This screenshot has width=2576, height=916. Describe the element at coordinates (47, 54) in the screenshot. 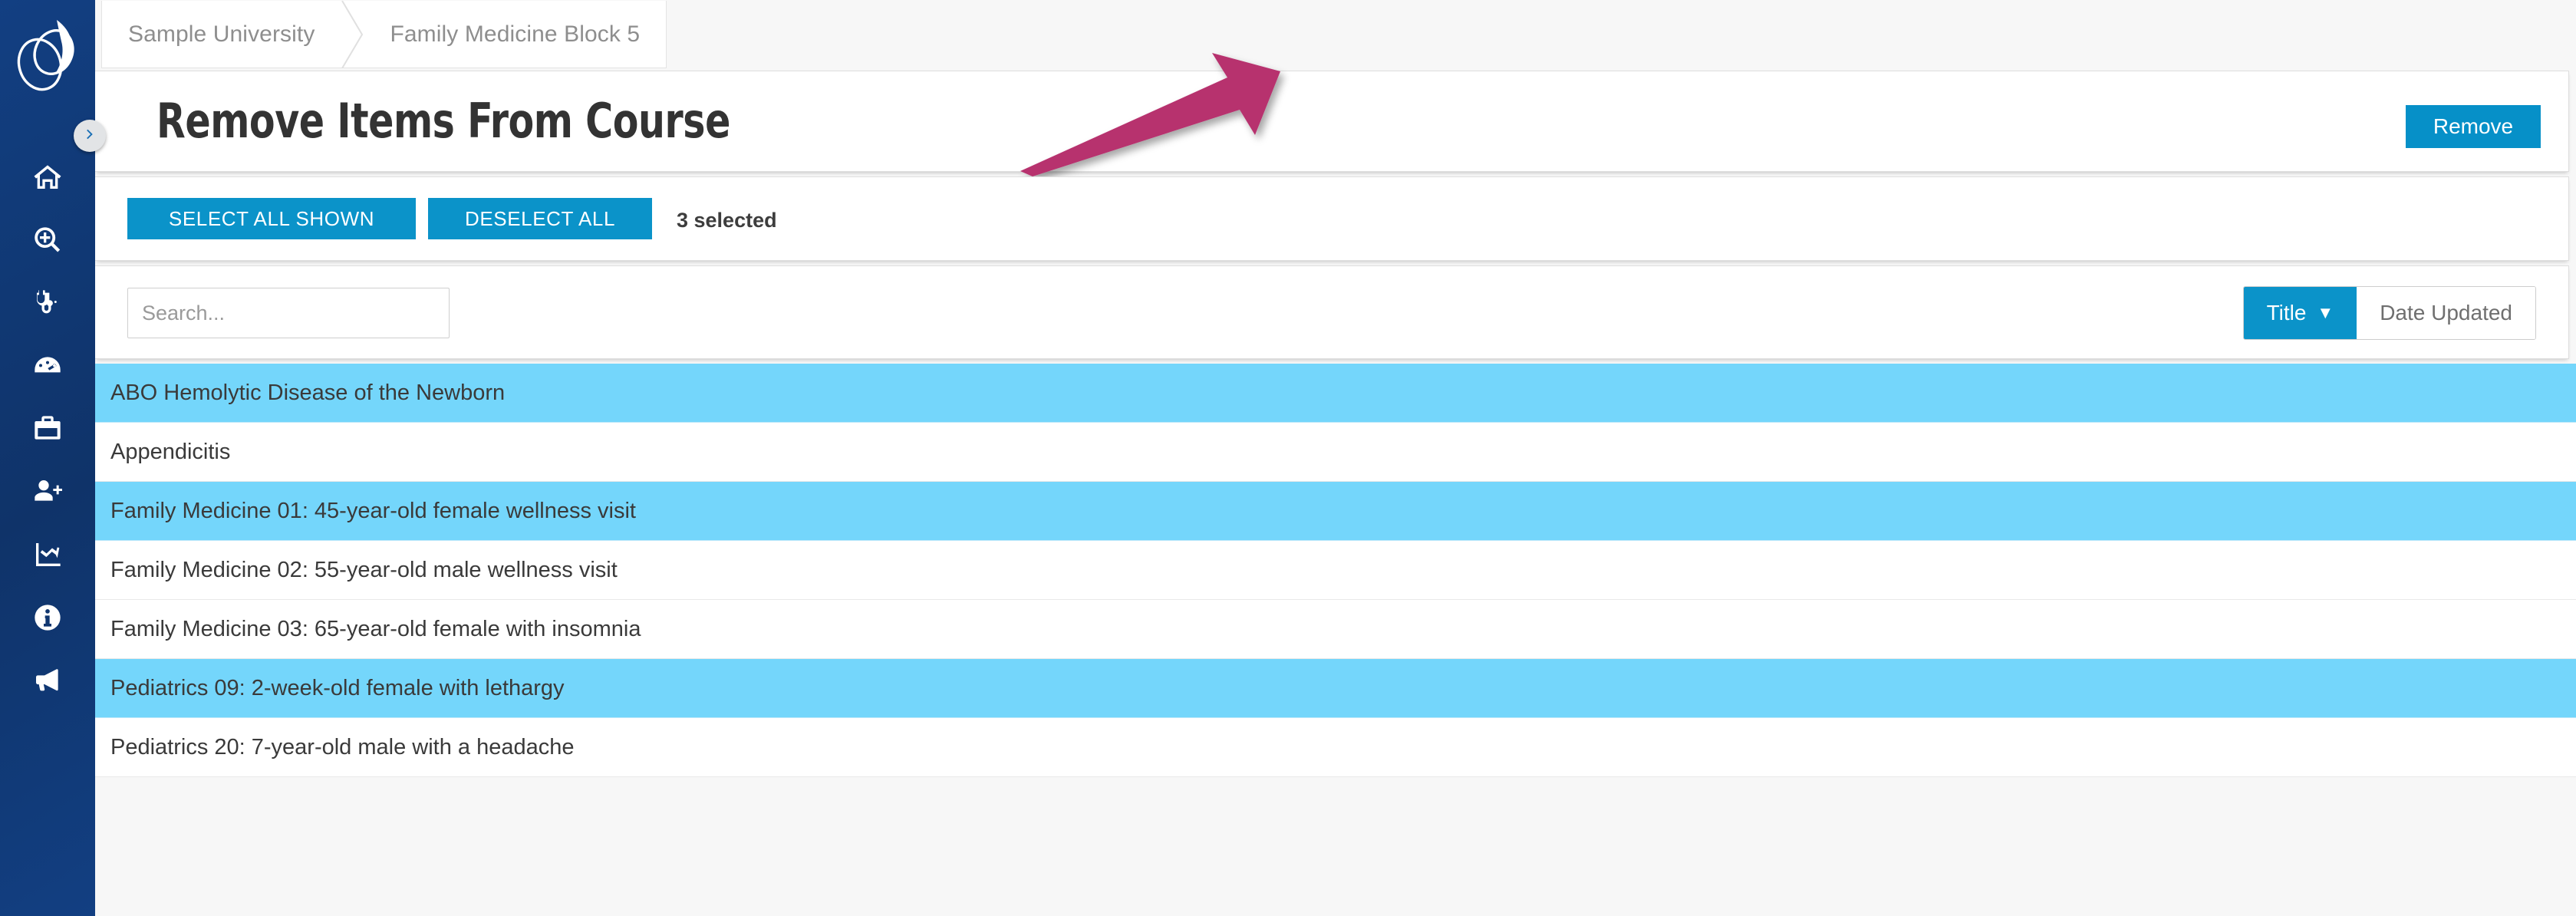

I see `aquifer-logo` at that location.